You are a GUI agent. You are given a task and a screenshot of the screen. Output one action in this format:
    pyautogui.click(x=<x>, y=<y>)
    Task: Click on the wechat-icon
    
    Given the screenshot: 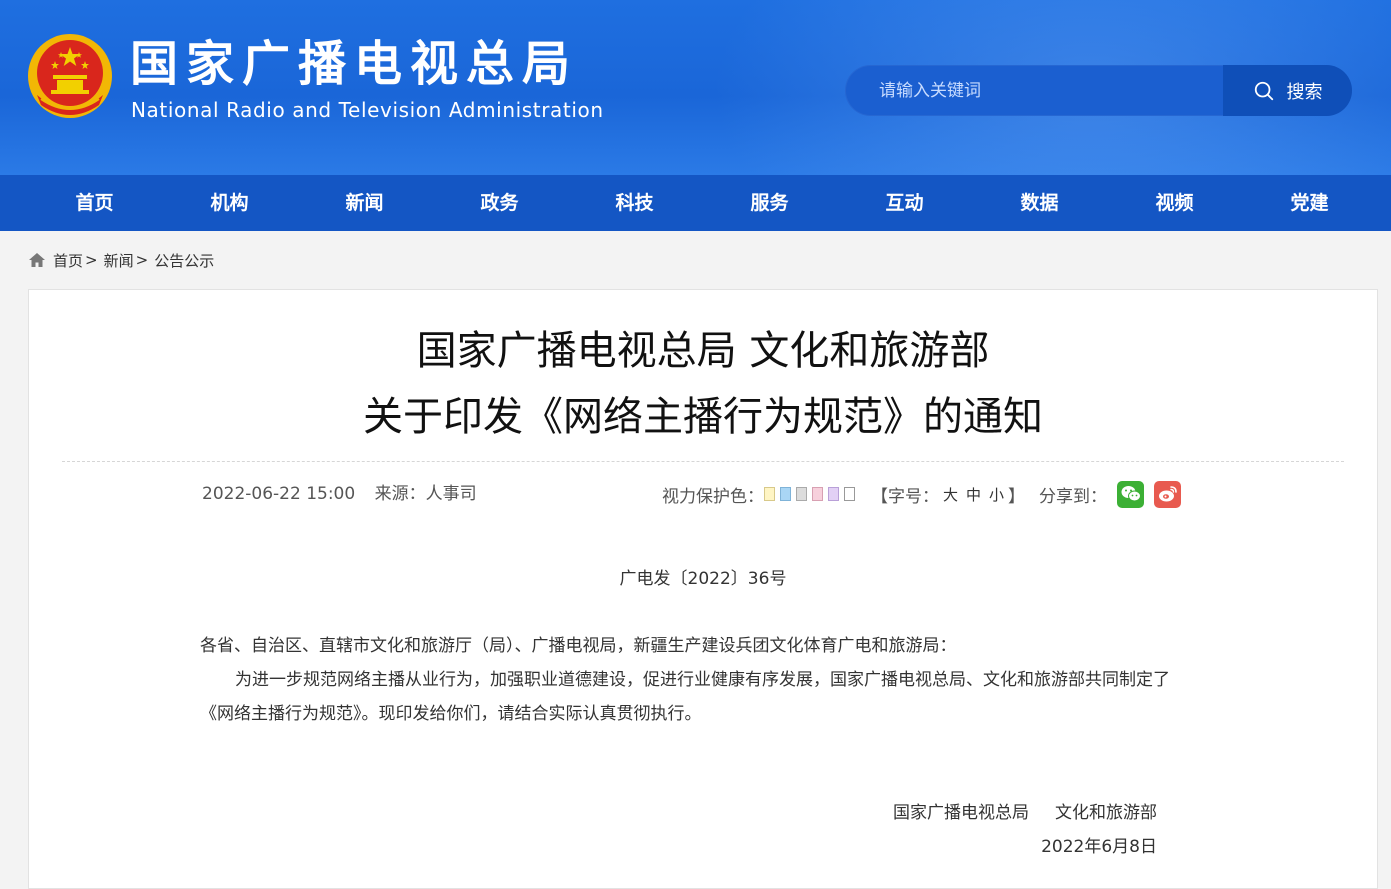 What is the action you would take?
    pyautogui.click(x=1131, y=494)
    